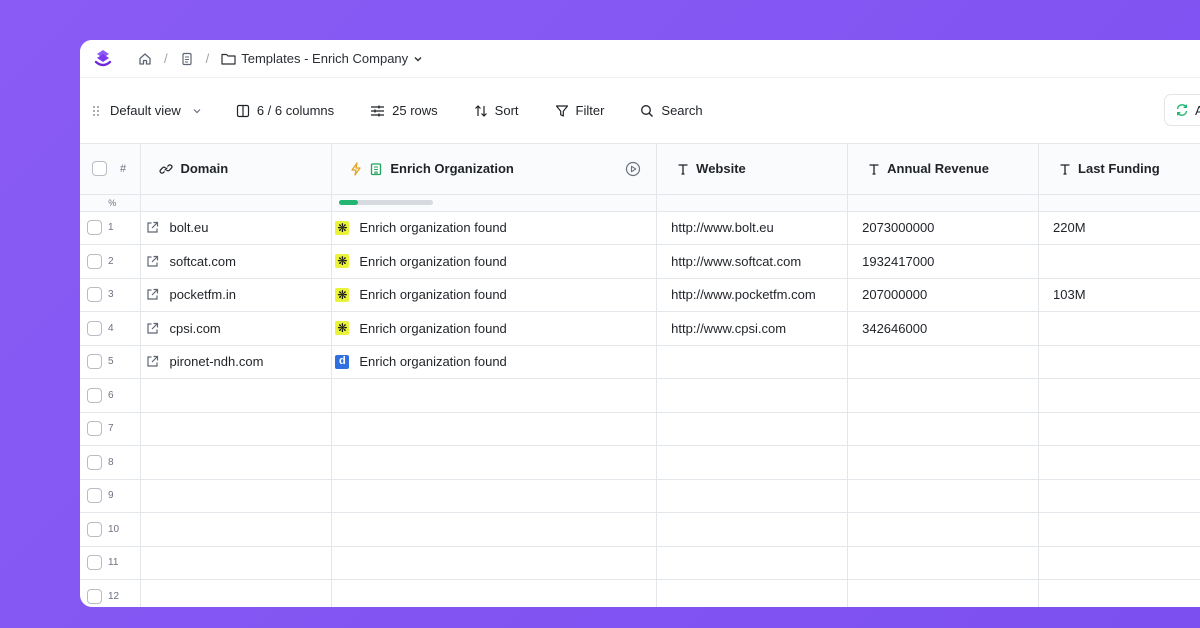 The height and width of the screenshot is (628, 1200). What do you see at coordinates (943, 295) in the screenshot?
I see `revenue-cell: 207000000` at bounding box center [943, 295].